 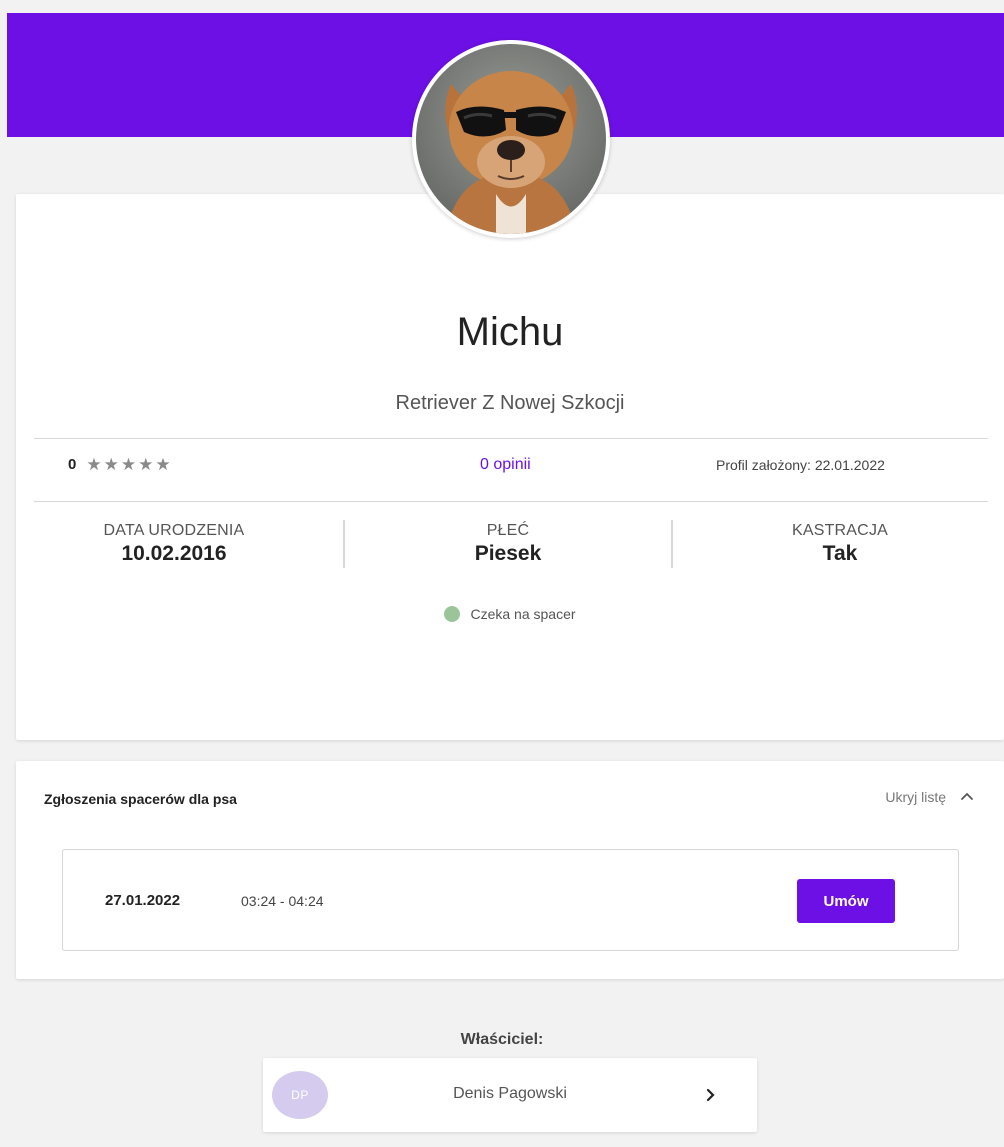 I want to click on chevron-up-icon, so click(x=967, y=796).